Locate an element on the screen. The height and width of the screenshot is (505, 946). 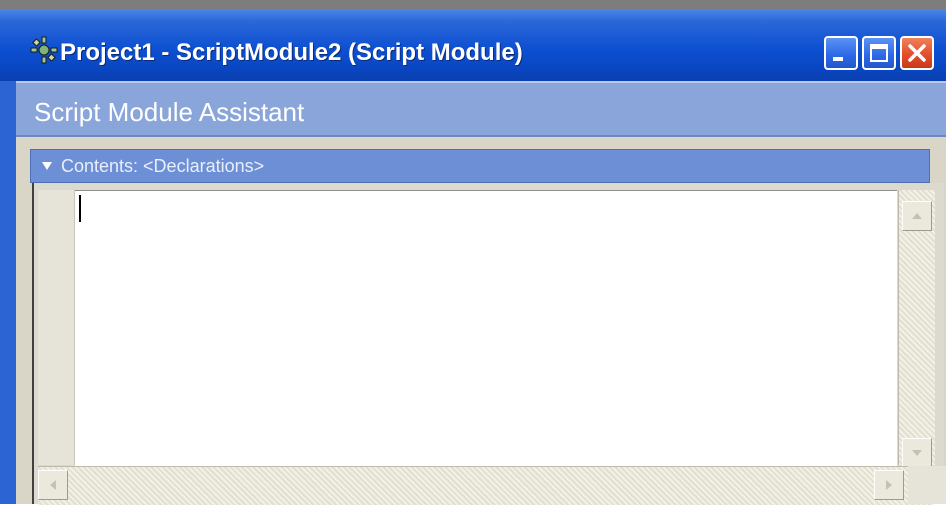
arrow-left-icon is located at coordinates (53, 485).